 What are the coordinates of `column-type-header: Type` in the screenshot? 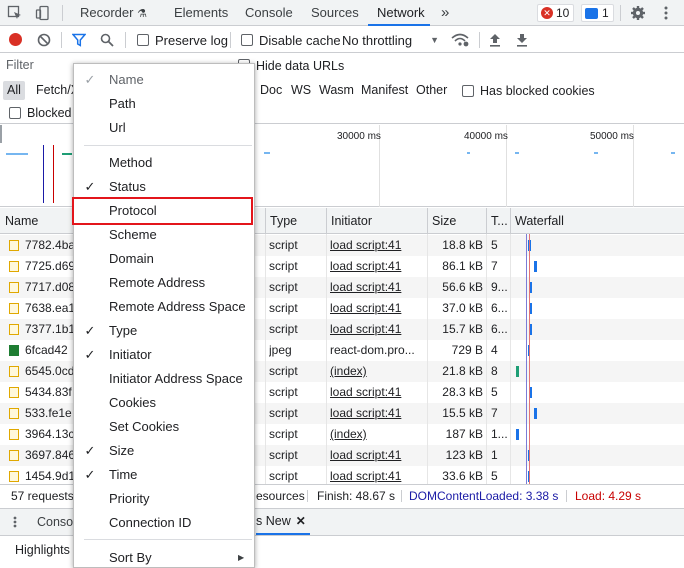 It's located at (281, 221).